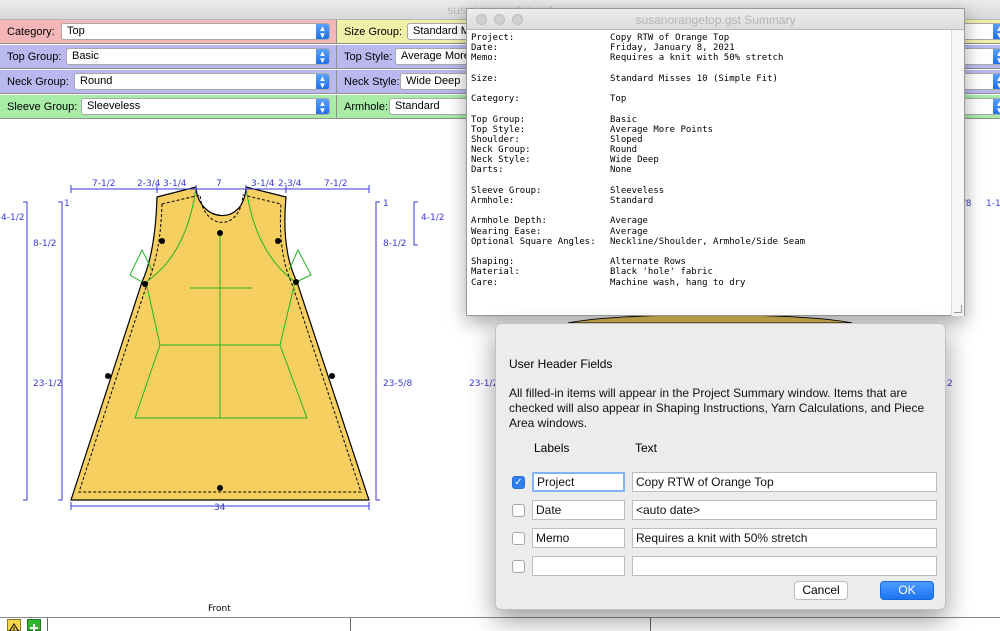 The width and height of the screenshot is (1000, 631). I want to click on summary-line: Material: Black 'hole' fabric, so click(711, 272).